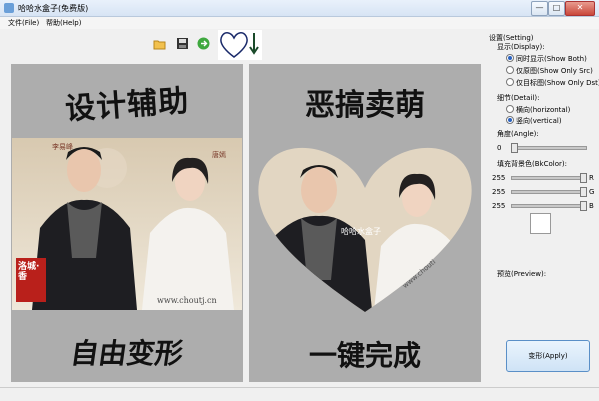 The image size is (599, 401). I want to click on display-label: 显示(Display):, so click(521, 47).